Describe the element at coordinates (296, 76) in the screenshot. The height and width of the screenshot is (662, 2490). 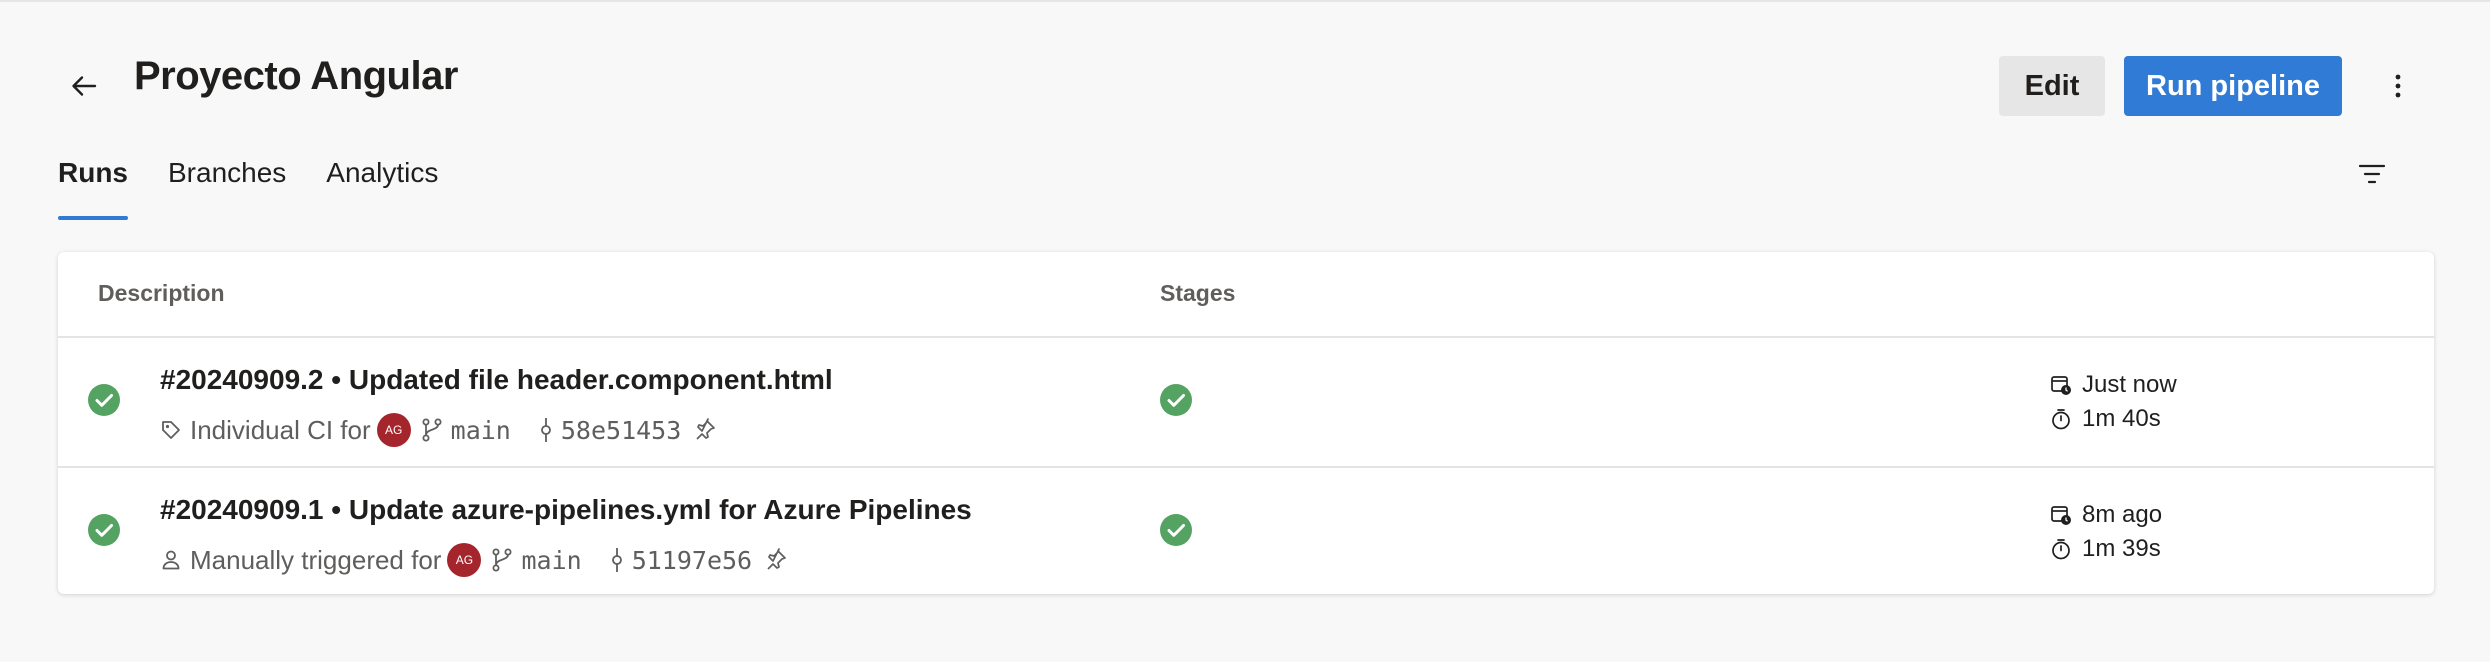
I see `page-title: Proyecto Angular` at that location.